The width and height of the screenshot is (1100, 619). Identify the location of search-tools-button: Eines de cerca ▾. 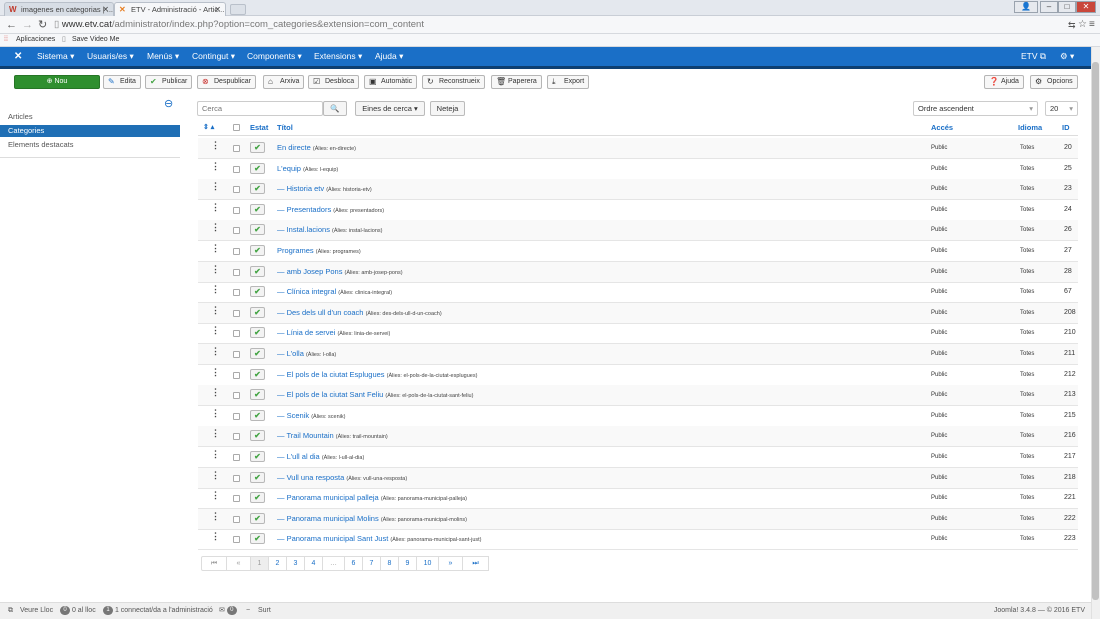
(390, 108).